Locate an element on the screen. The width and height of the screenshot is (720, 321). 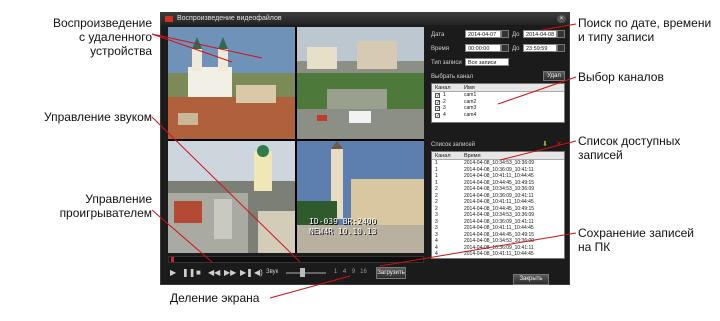
callout-player-control: Управление проигрывателем is located at coordinates (96, 206).